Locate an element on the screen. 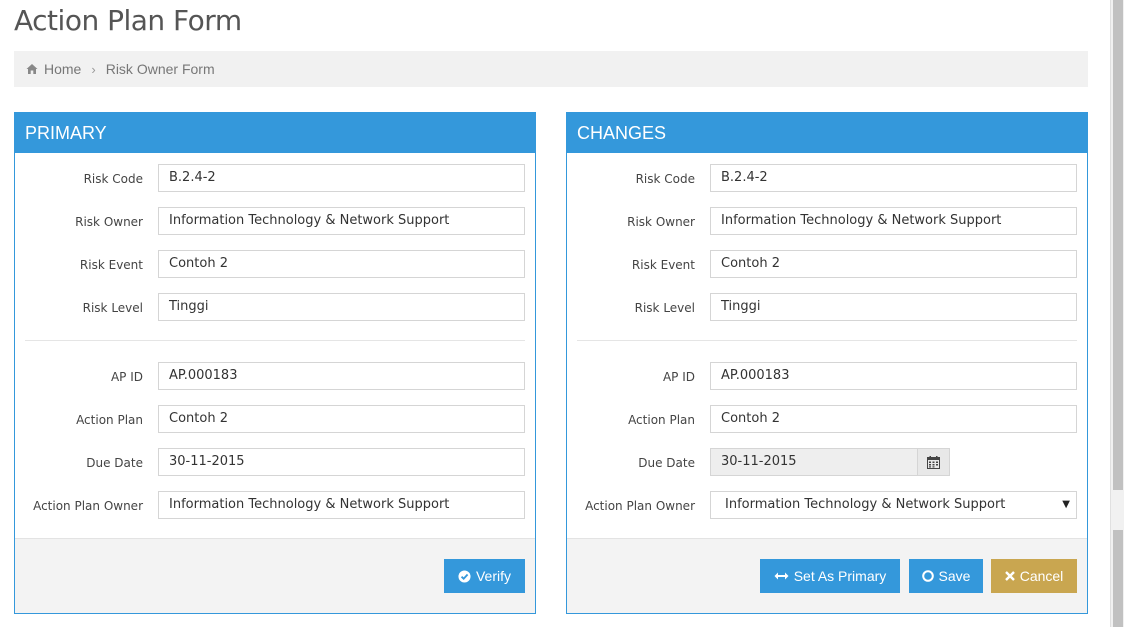 The width and height of the screenshot is (1124, 627). save-button: Save is located at coordinates (946, 576).